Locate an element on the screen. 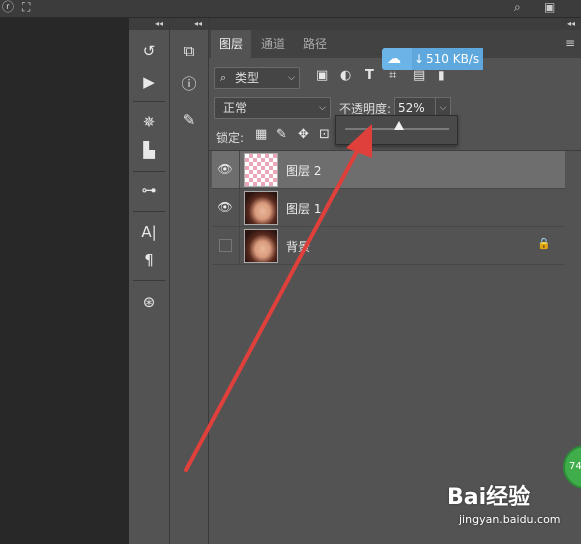  watermark-url: jingyan.baidu.com is located at coordinates (510, 519).